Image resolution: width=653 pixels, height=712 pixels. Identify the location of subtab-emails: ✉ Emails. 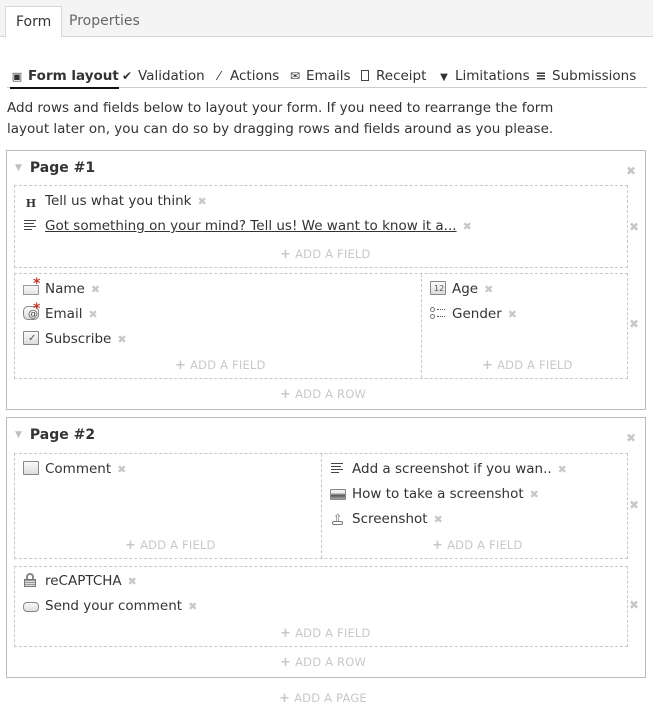
(319, 77).